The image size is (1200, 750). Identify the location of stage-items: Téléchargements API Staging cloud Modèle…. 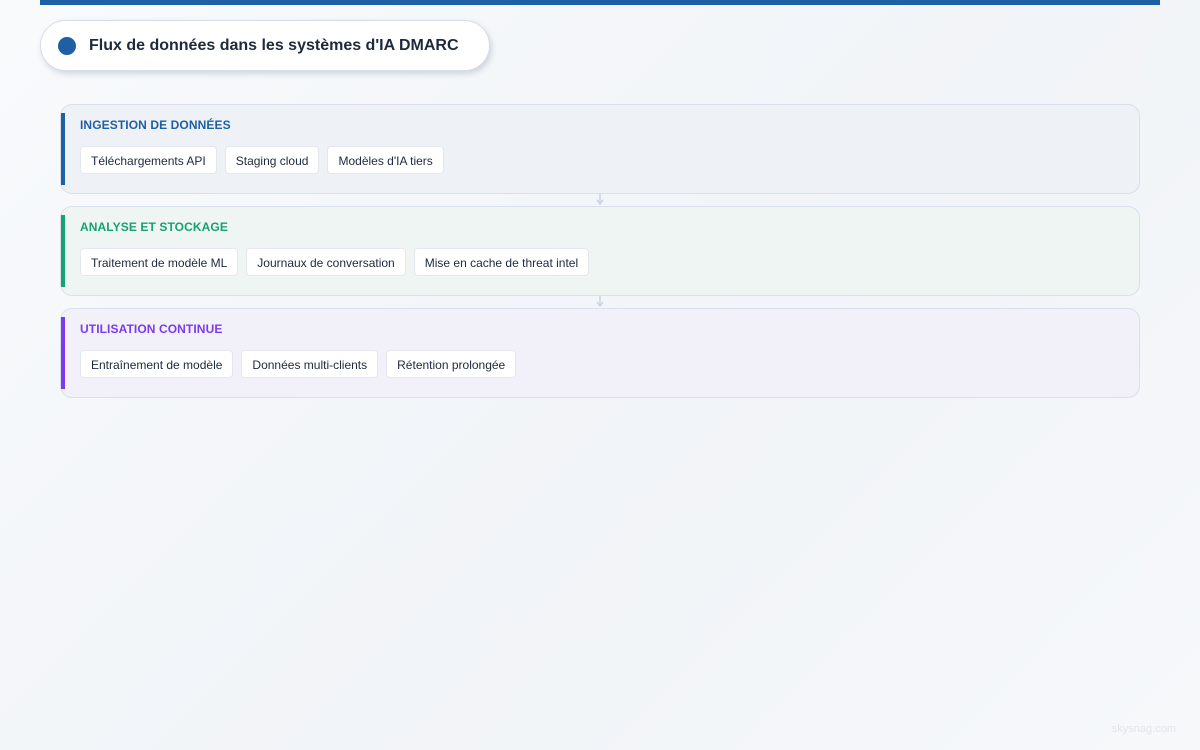
(609, 160).